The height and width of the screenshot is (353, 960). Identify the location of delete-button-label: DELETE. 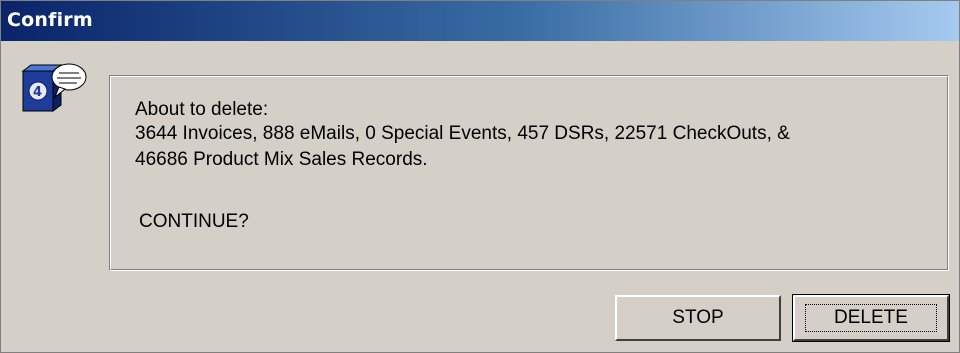
(871, 318).